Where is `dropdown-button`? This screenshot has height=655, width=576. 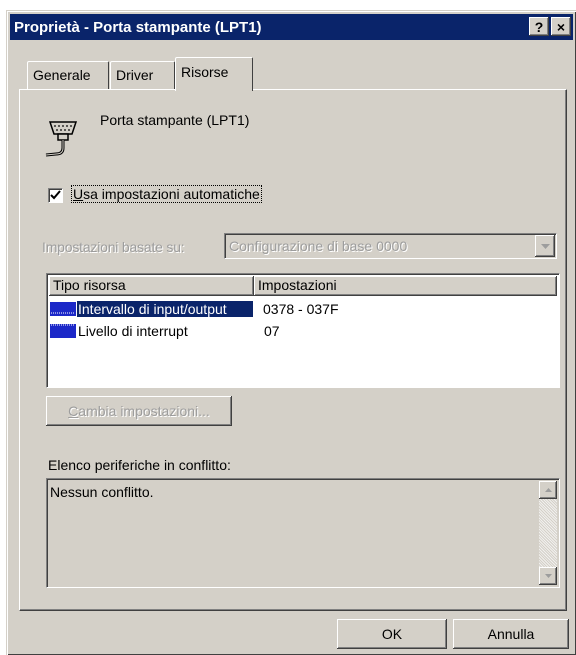 dropdown-button is located at coordinates (545, 246).